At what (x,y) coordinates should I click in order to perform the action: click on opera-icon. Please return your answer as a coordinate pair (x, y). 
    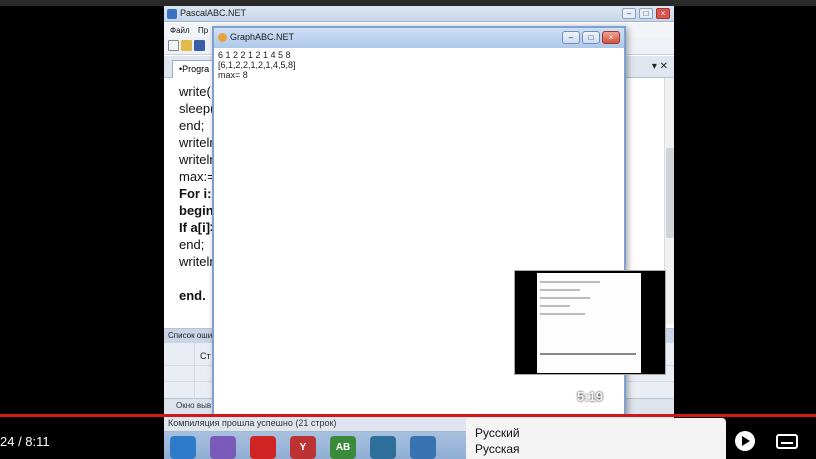
    Looking at the image, I should click on (263, 447).